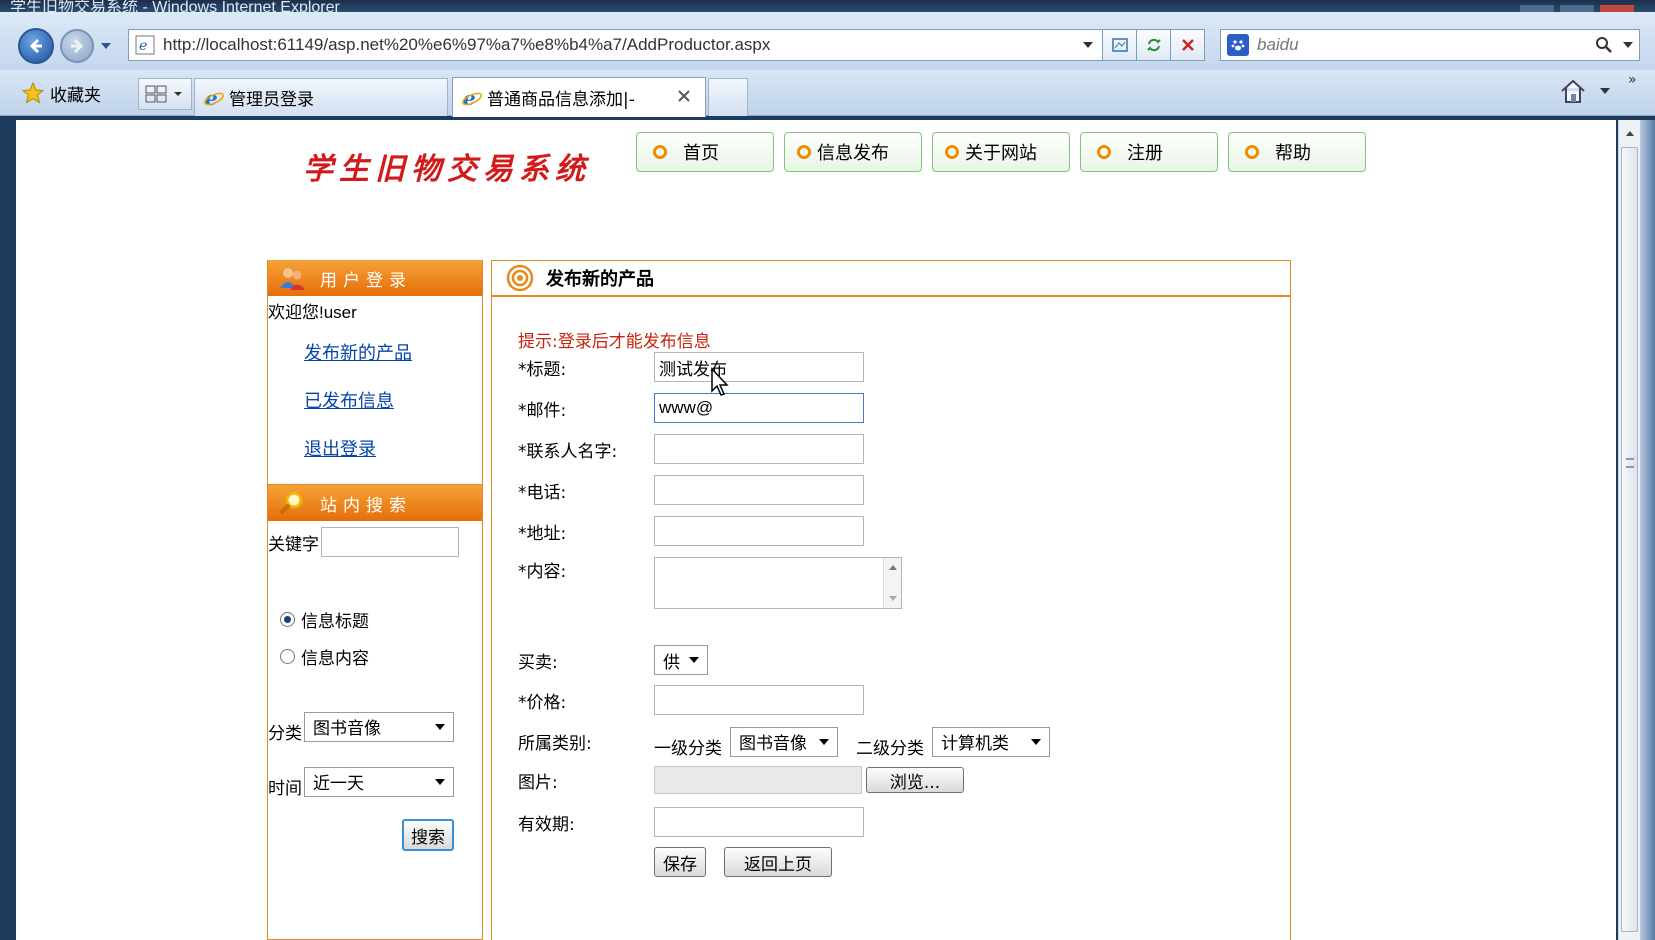  I want to click on nav-home: 首页, so click(705, 152).